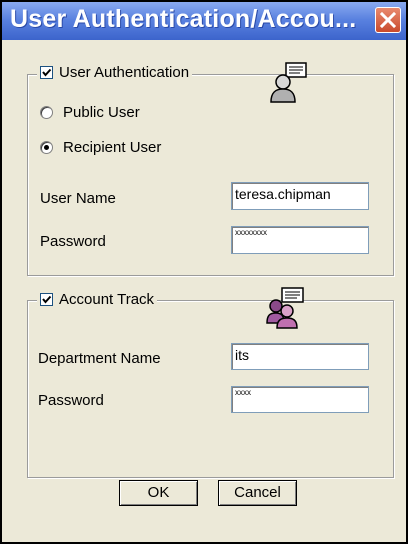 The image size is (412, 546). What do you see at coordinates (112, 147) in the screenshot?
I see `recipient-user-label: Recipient User` at bounding box center [112, 147].